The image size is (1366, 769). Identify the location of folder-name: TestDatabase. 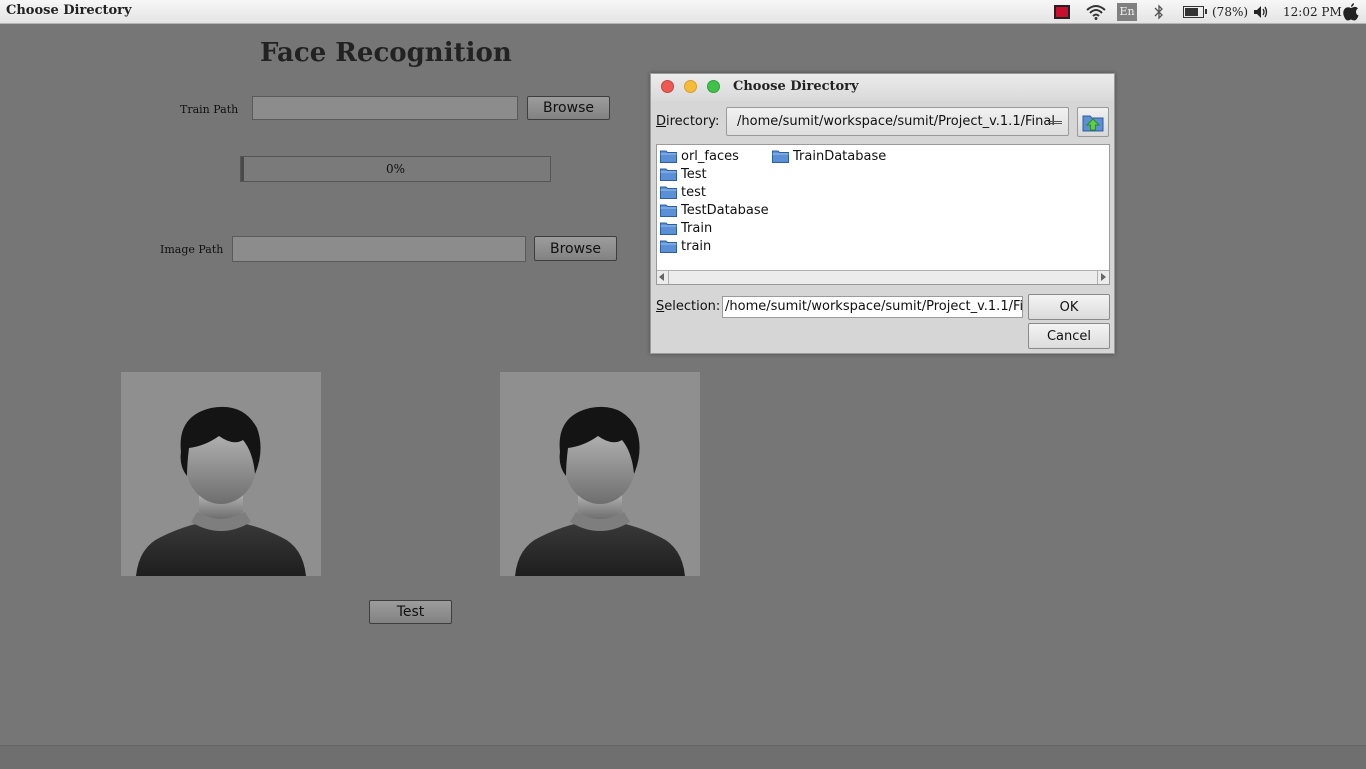
(725, 210).